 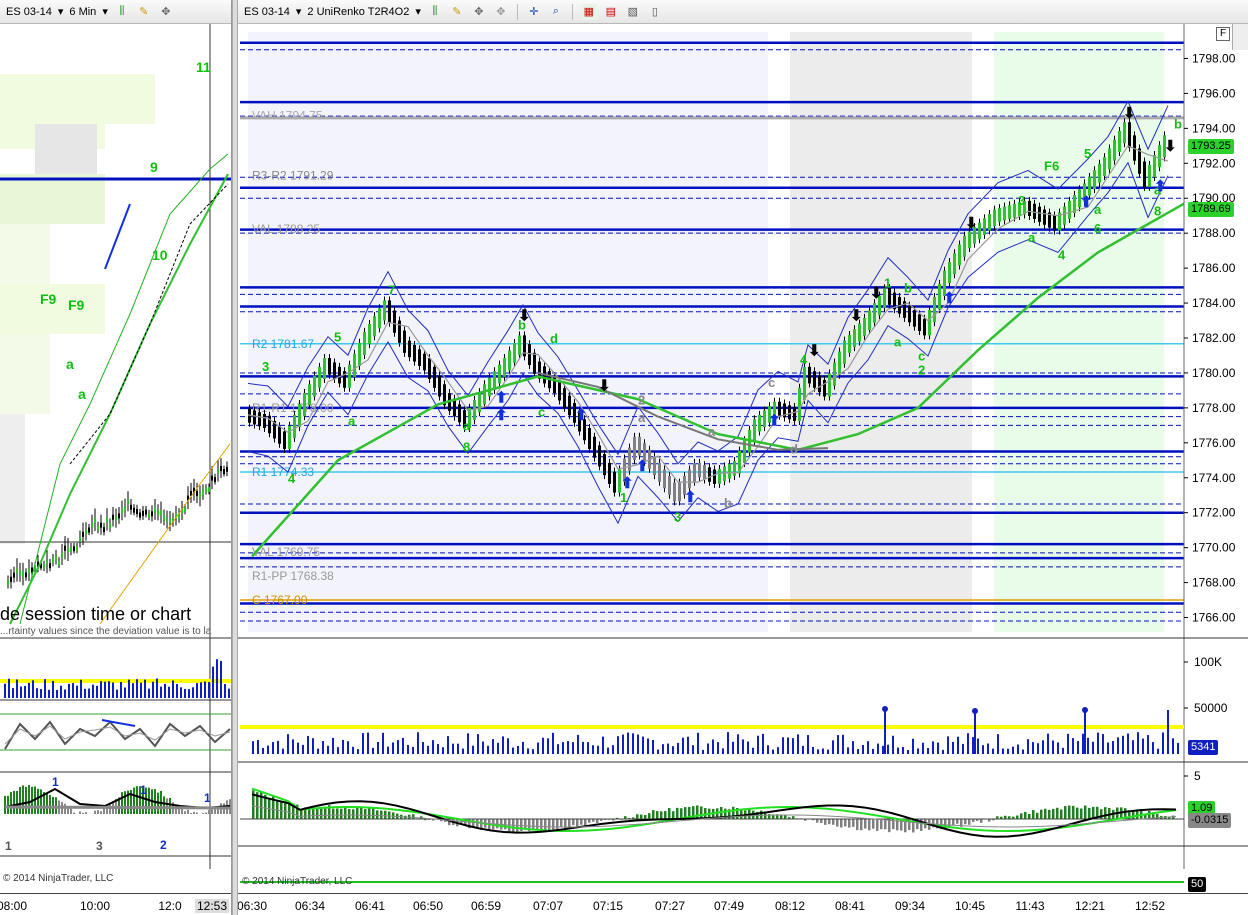 What do you see at coordinates (82, 12) in the screenshot?
I see `left-period-selector: 6 Min` at bounding box center [82, 12].